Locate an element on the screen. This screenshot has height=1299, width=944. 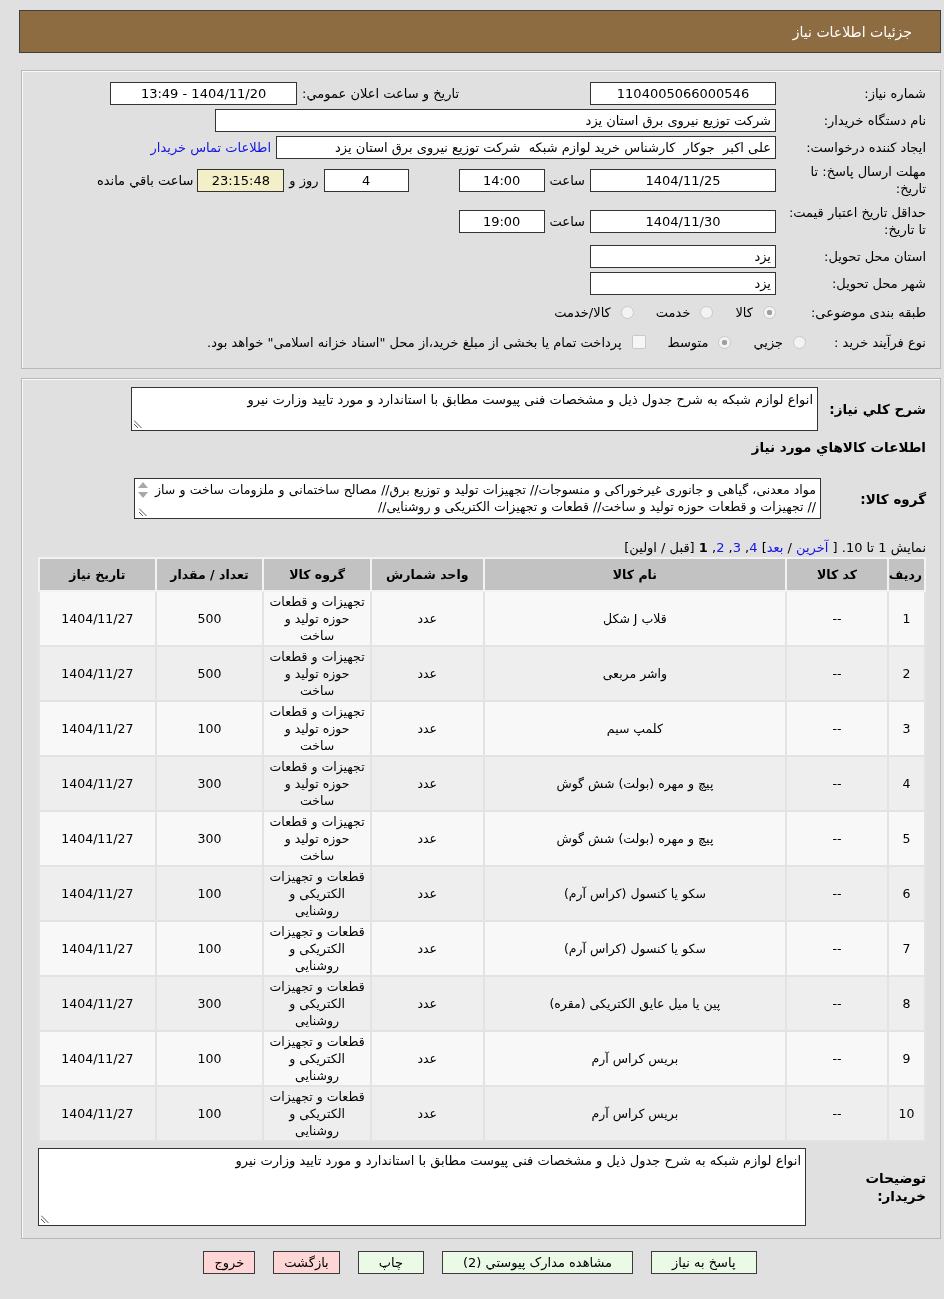
item-name-cell: کلمپ سیم is located at coordinates (635, 728).